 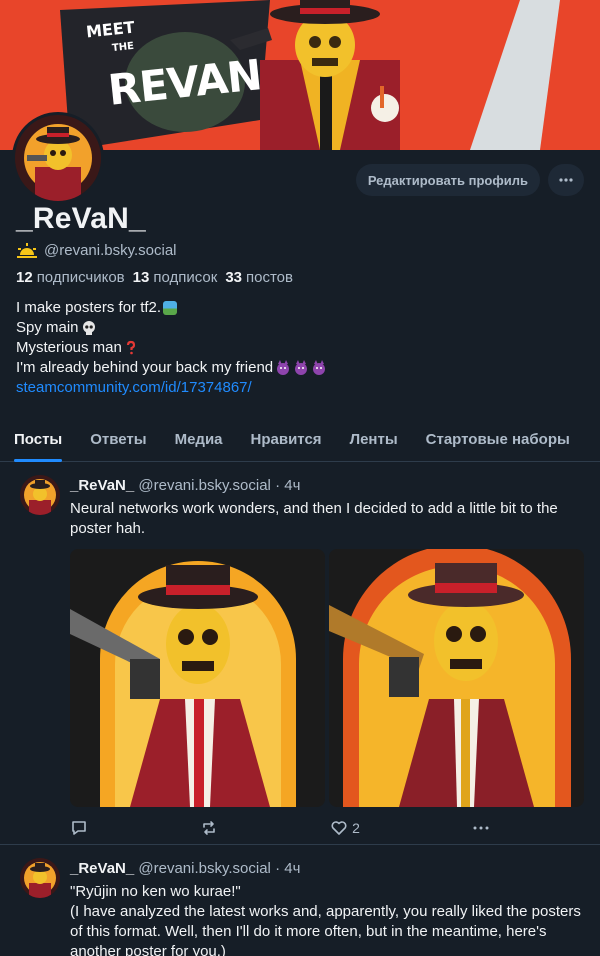 What do you see at coordinates (123, 47) in the screenshot?
I see `banner-the-text: THE` at bounding box center [123, 47].